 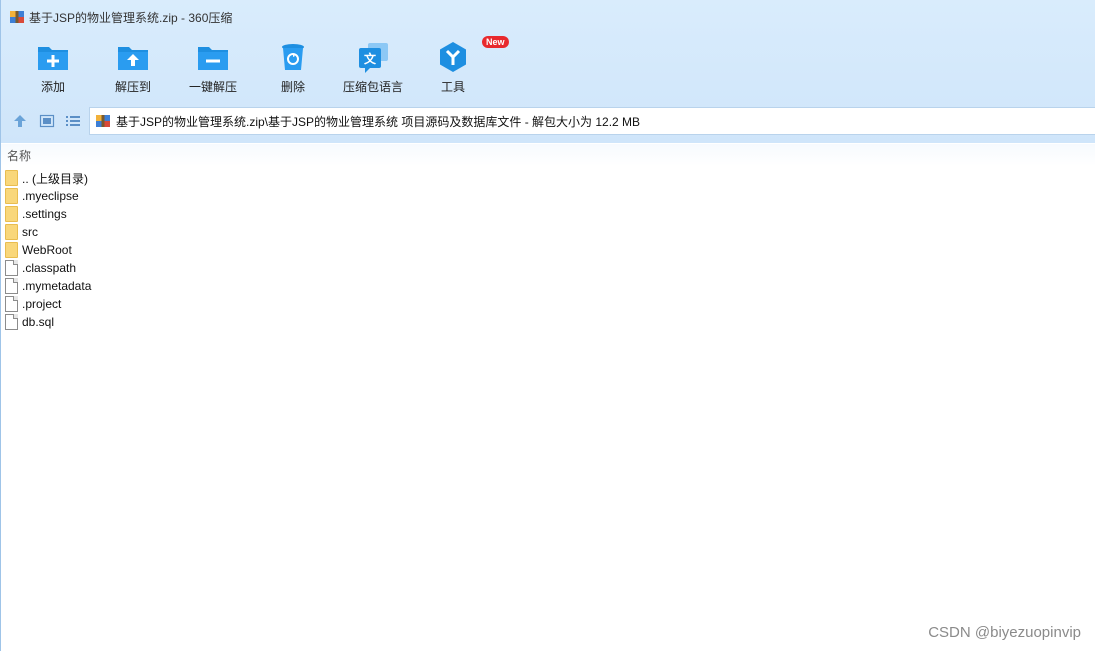 What do you see at coordinates (47, 121) in the screenshot?
I see `thumbnail-view-icon` at bounding box center [47, 121].